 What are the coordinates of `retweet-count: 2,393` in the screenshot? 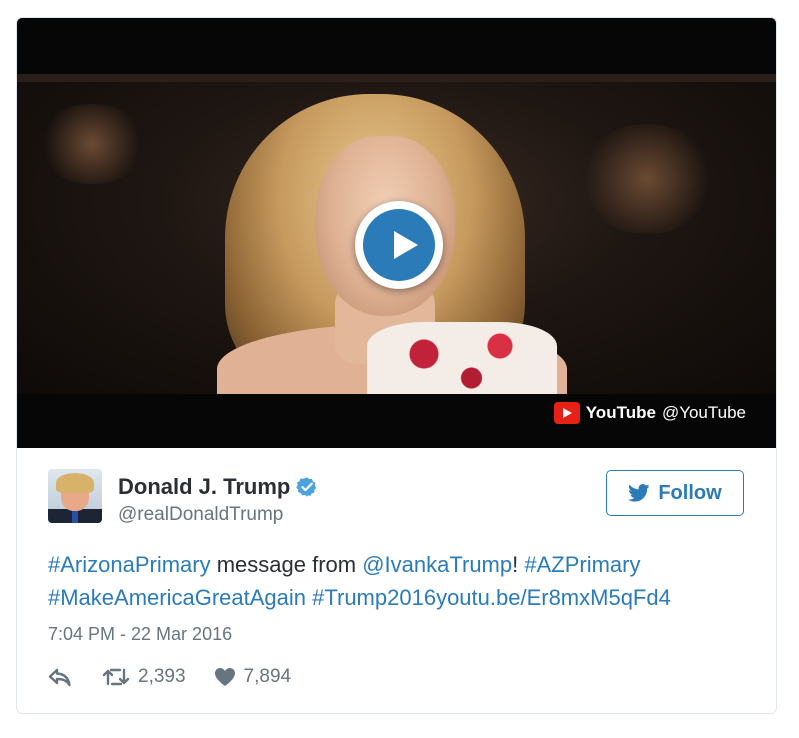 It's located at (162, 676).